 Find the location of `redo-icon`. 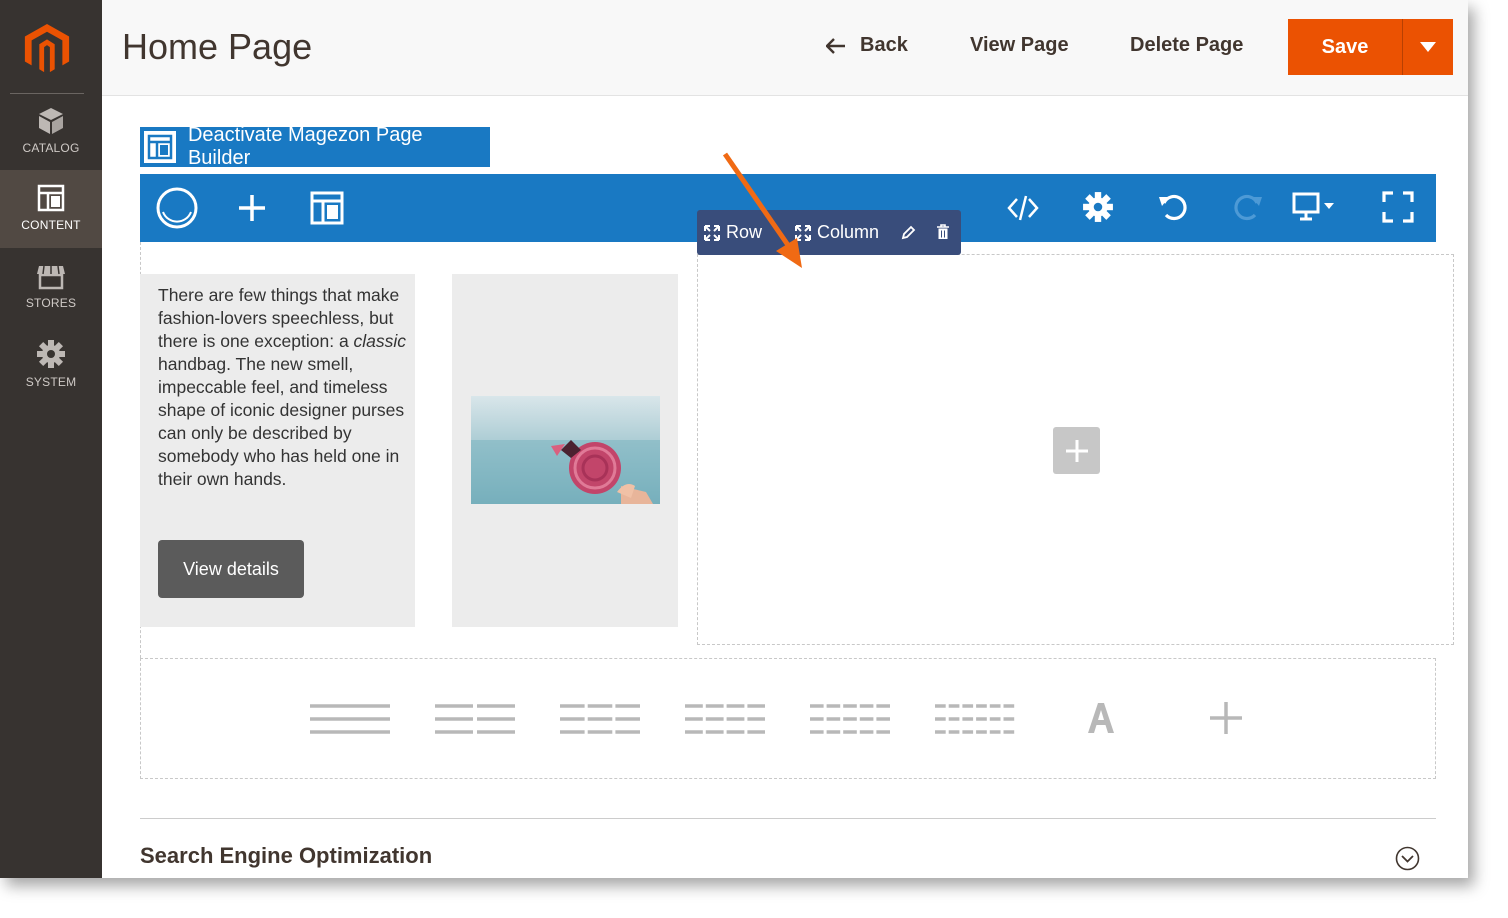

redo-icon is located at coordinates (1248, 207).